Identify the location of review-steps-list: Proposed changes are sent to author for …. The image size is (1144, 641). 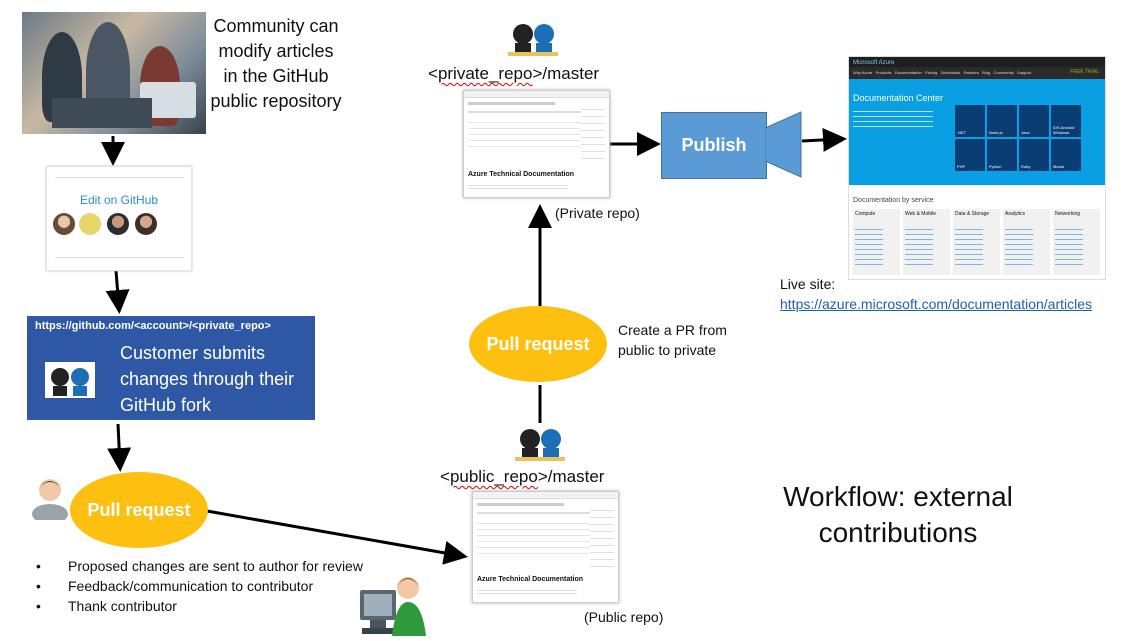
(199, 586).